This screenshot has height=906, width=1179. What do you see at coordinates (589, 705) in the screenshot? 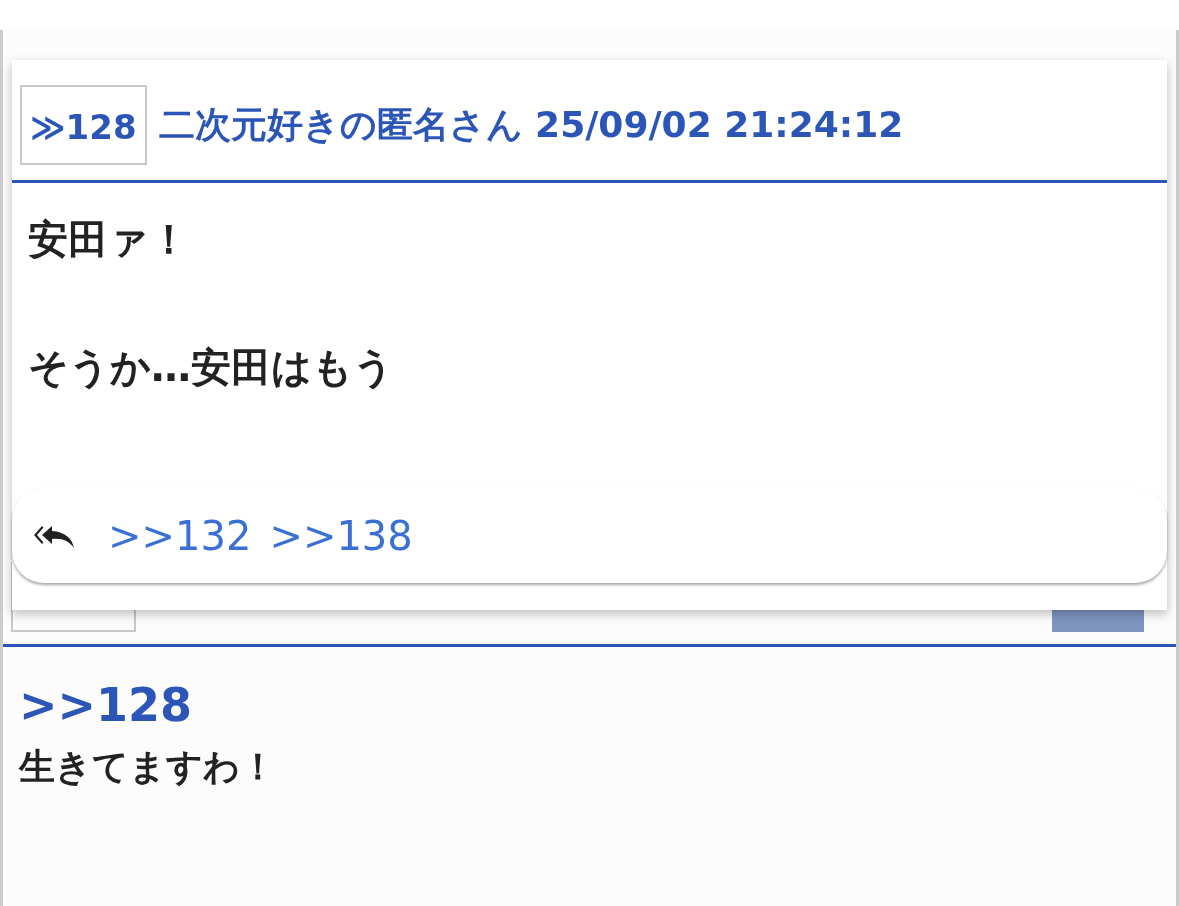
I see `quote-link: >>128` at bounding box center [589, 705].